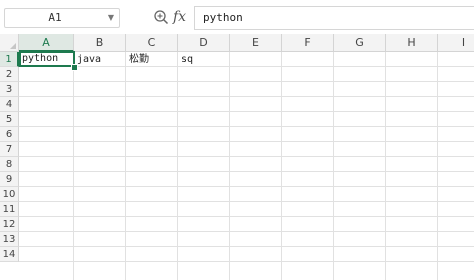 This screenshot has width=474, height=280. Describe the element at coordinates (9, 194) in the screenshot. I see `row-header-10: 10` at that location.